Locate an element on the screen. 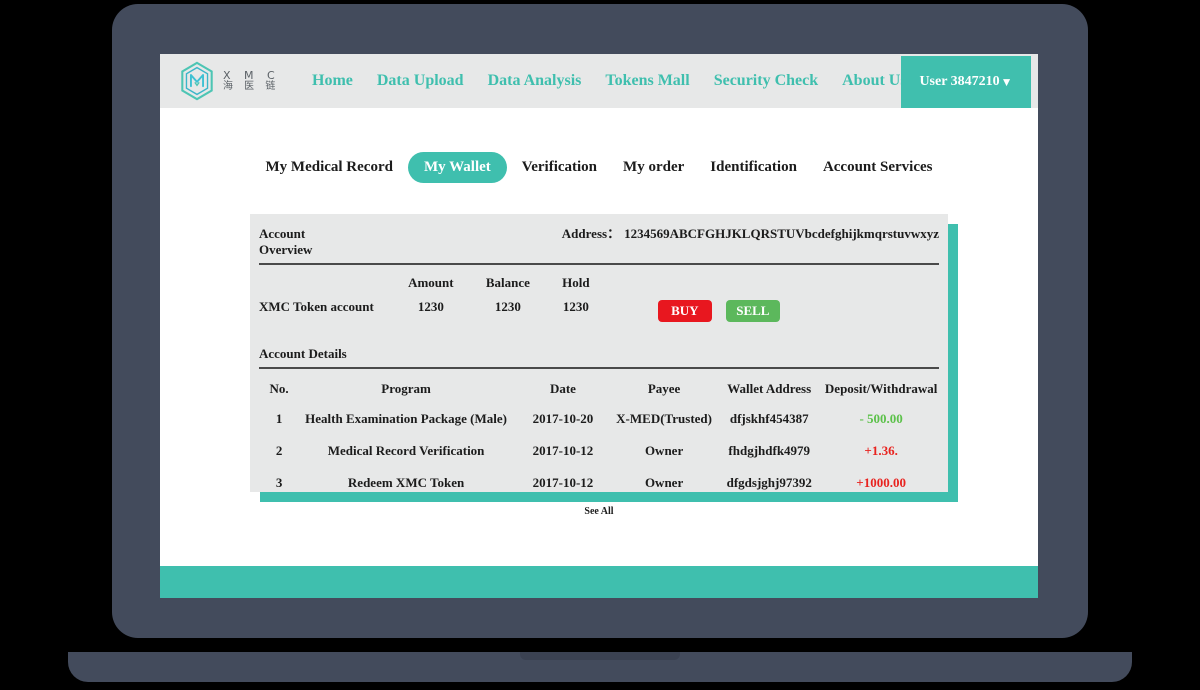  column-header-deposit-withdrawal: Deposit/Withdrawal is located at coordinates (881, 388).